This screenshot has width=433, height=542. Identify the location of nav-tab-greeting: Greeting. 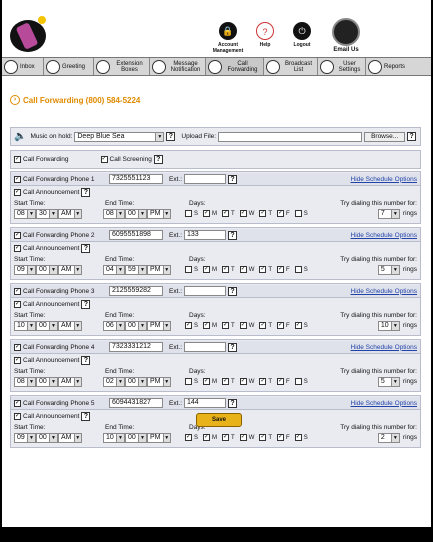
(69, 66).